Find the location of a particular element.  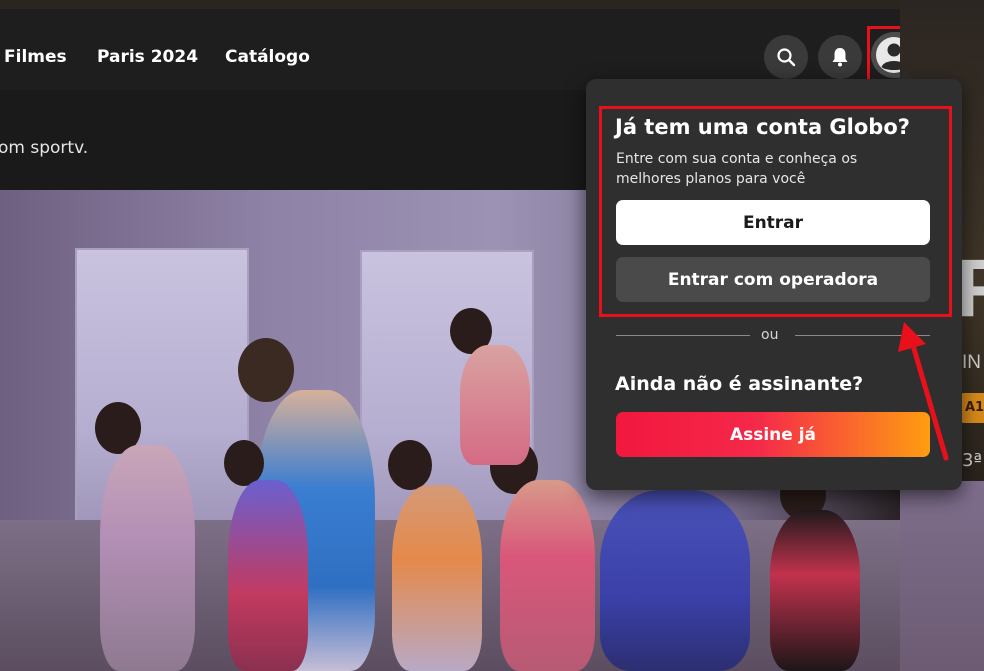

notifications-button is located at coordinates (840, 57).